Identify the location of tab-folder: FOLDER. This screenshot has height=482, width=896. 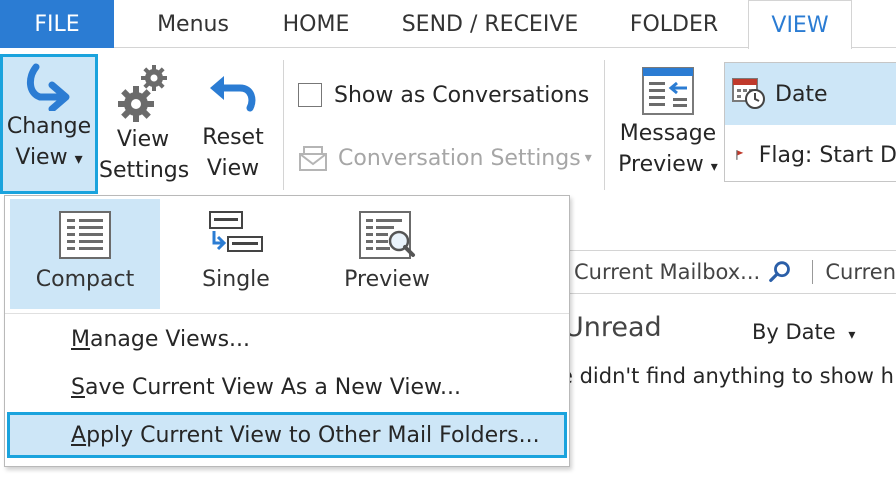
(674, 24).